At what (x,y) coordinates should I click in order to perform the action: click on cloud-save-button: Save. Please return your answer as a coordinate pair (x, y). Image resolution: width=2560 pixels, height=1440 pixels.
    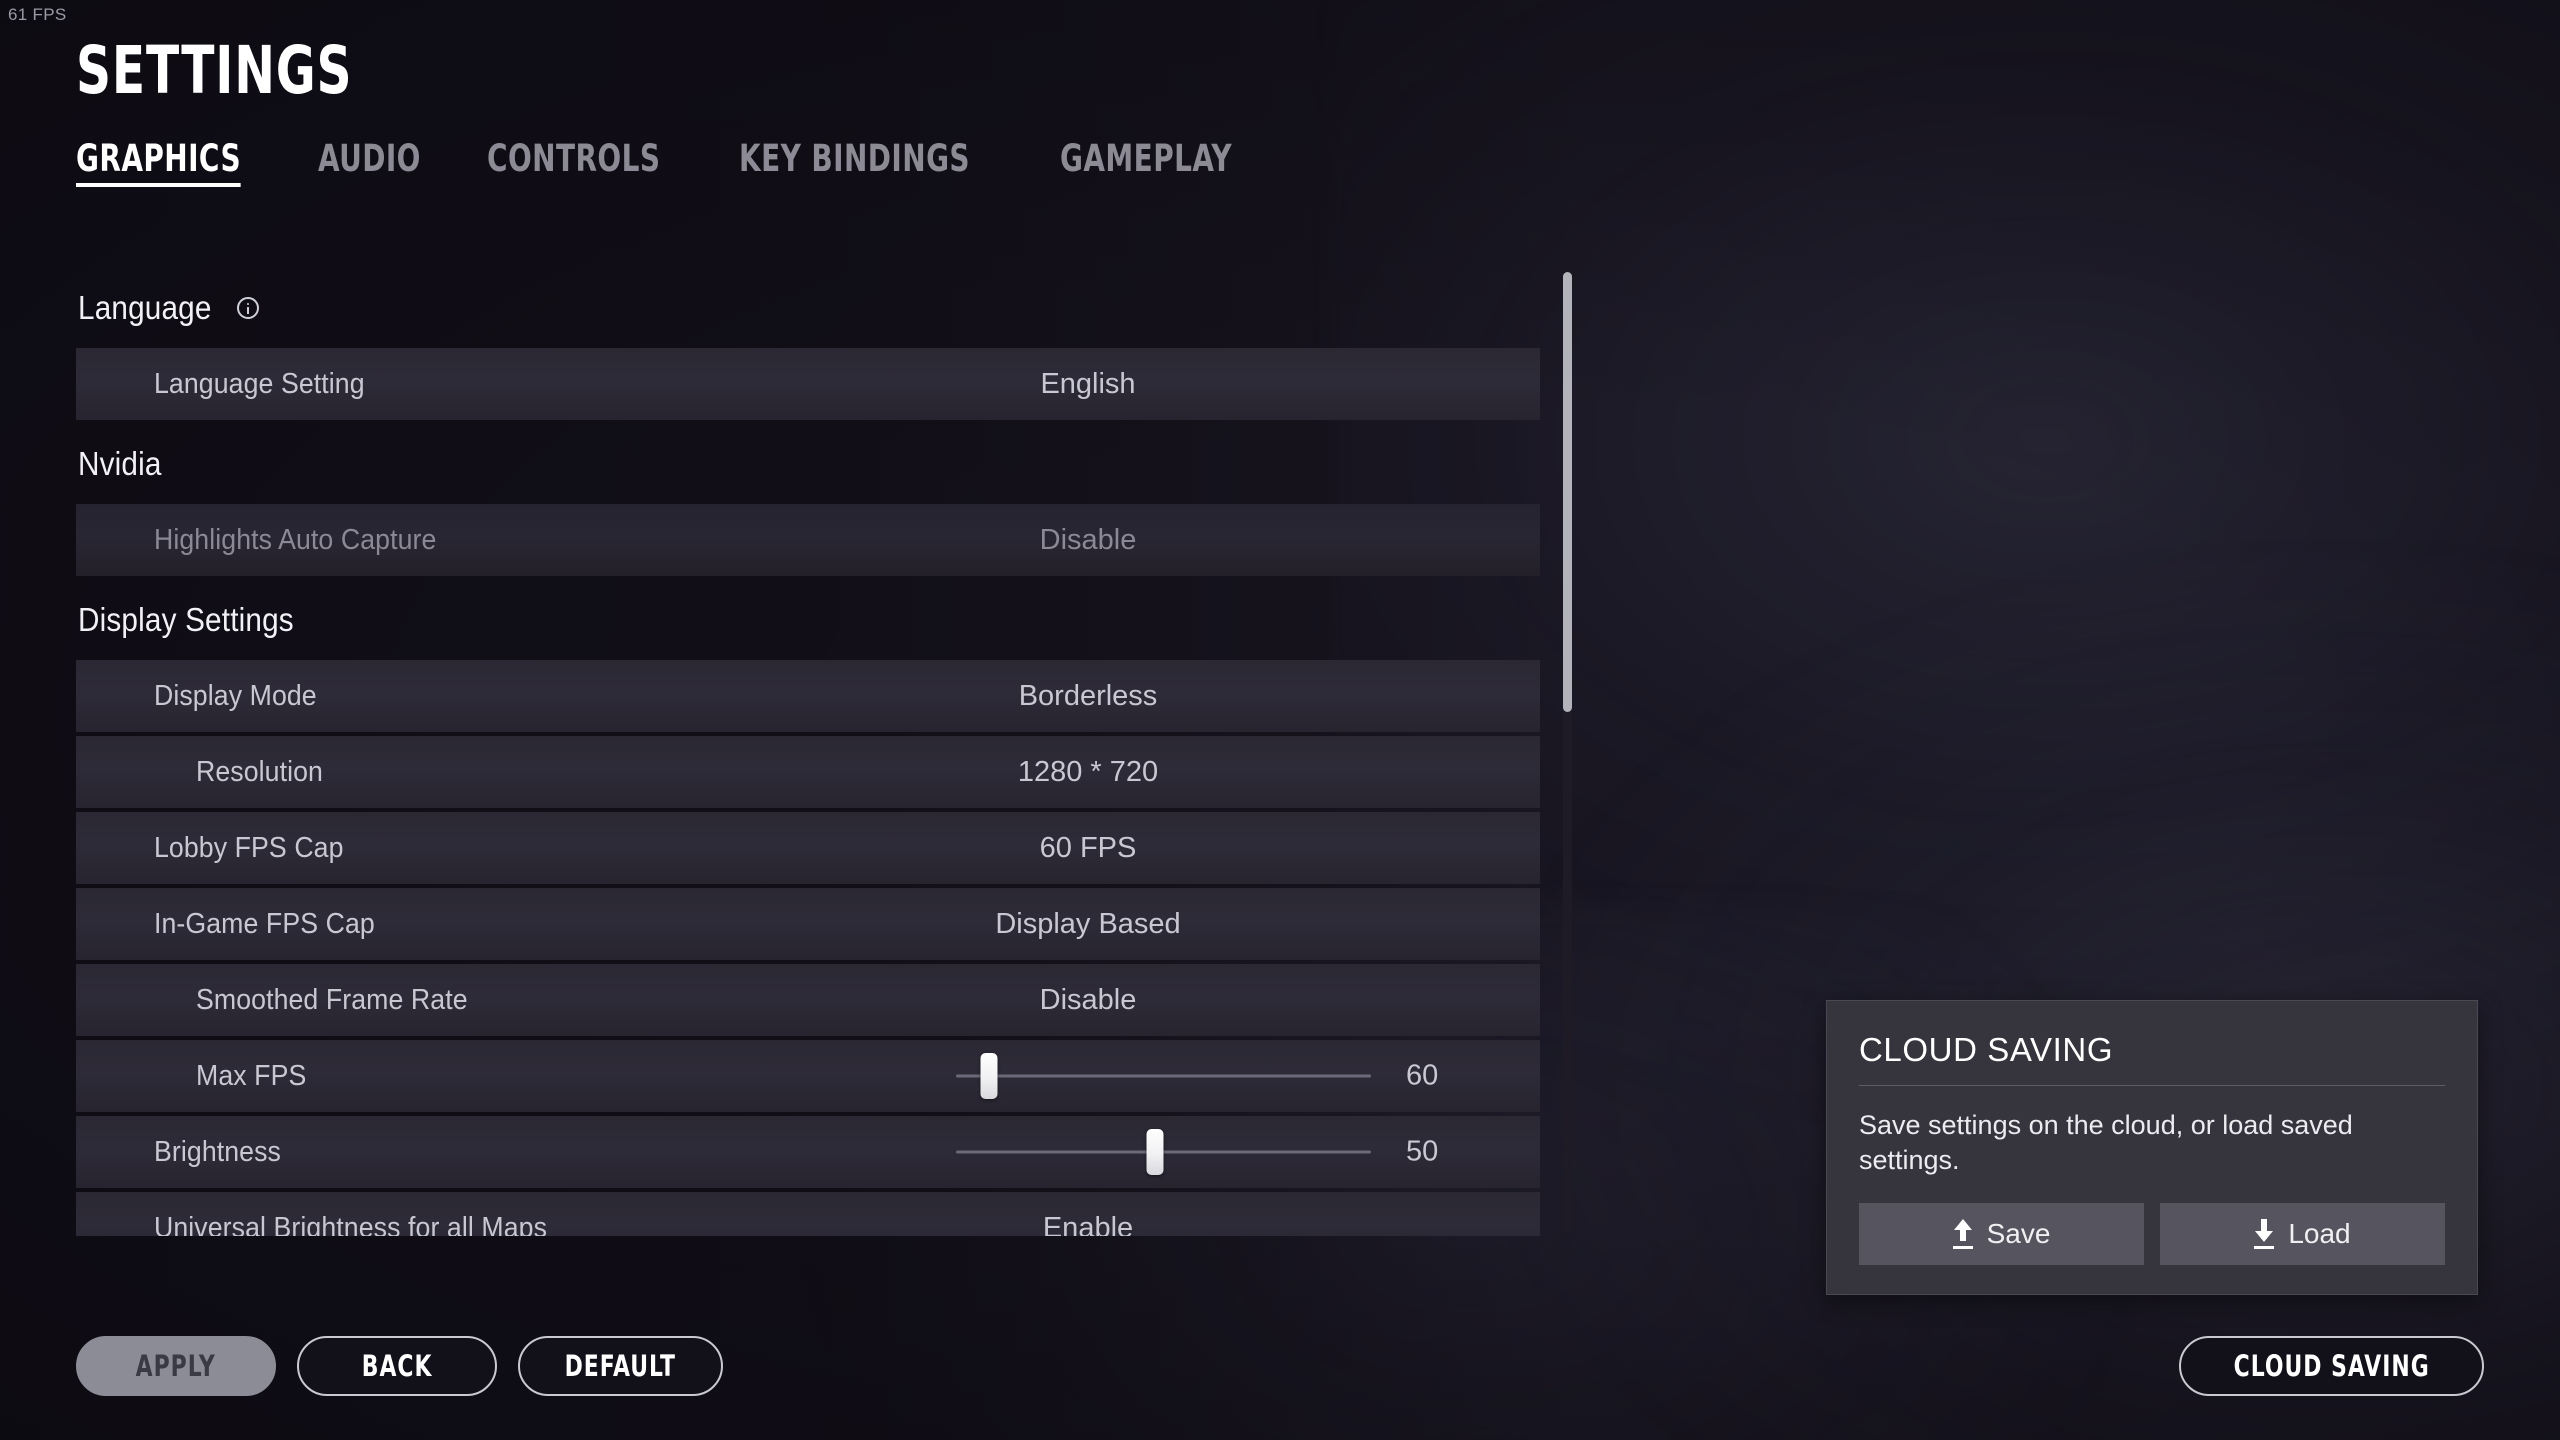
    Looking at the image, I should click on (2001, 1234).